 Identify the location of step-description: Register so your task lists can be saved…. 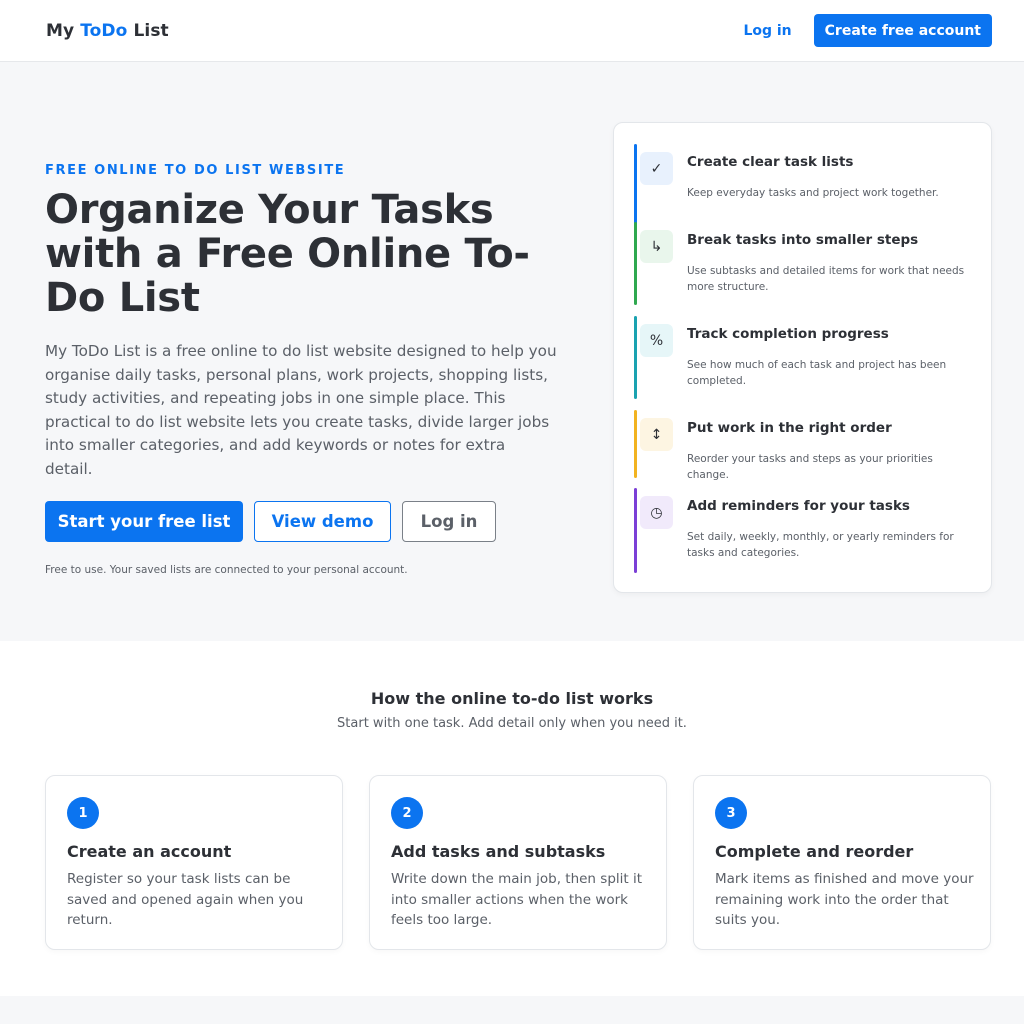
(185, 899).